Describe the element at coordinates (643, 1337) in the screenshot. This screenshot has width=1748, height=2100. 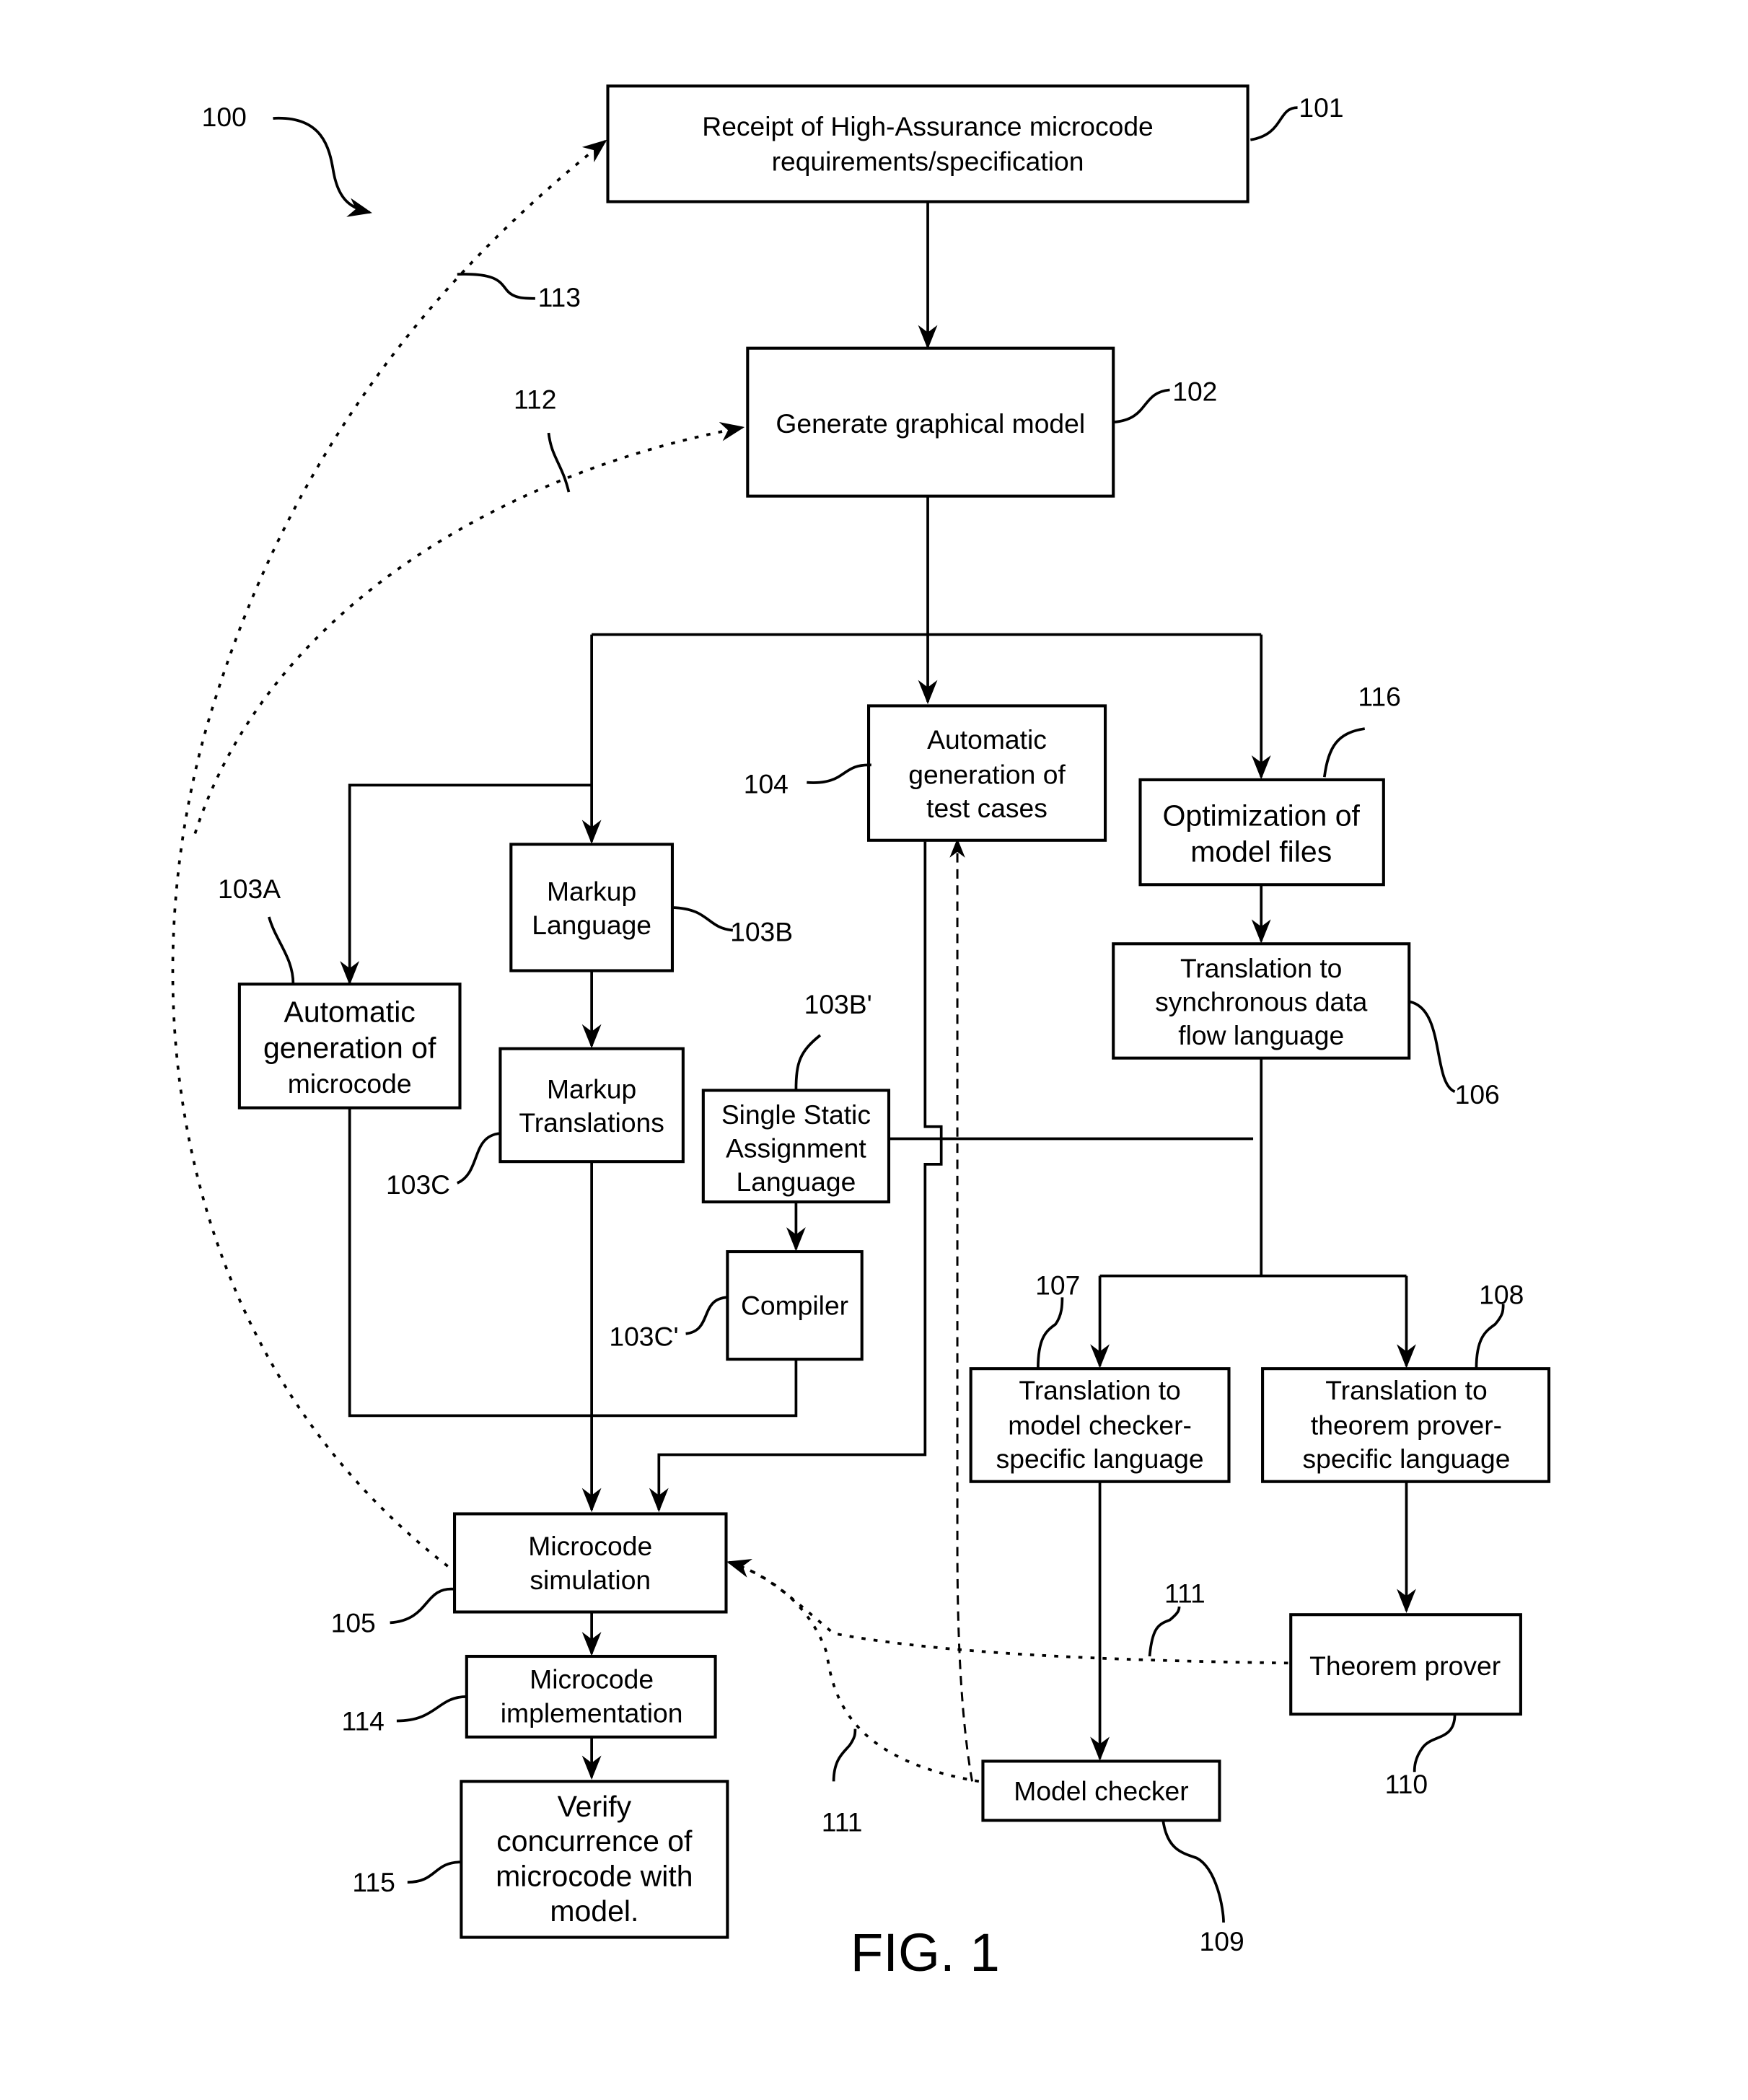
I see `svg-text: 103C'` at that location.